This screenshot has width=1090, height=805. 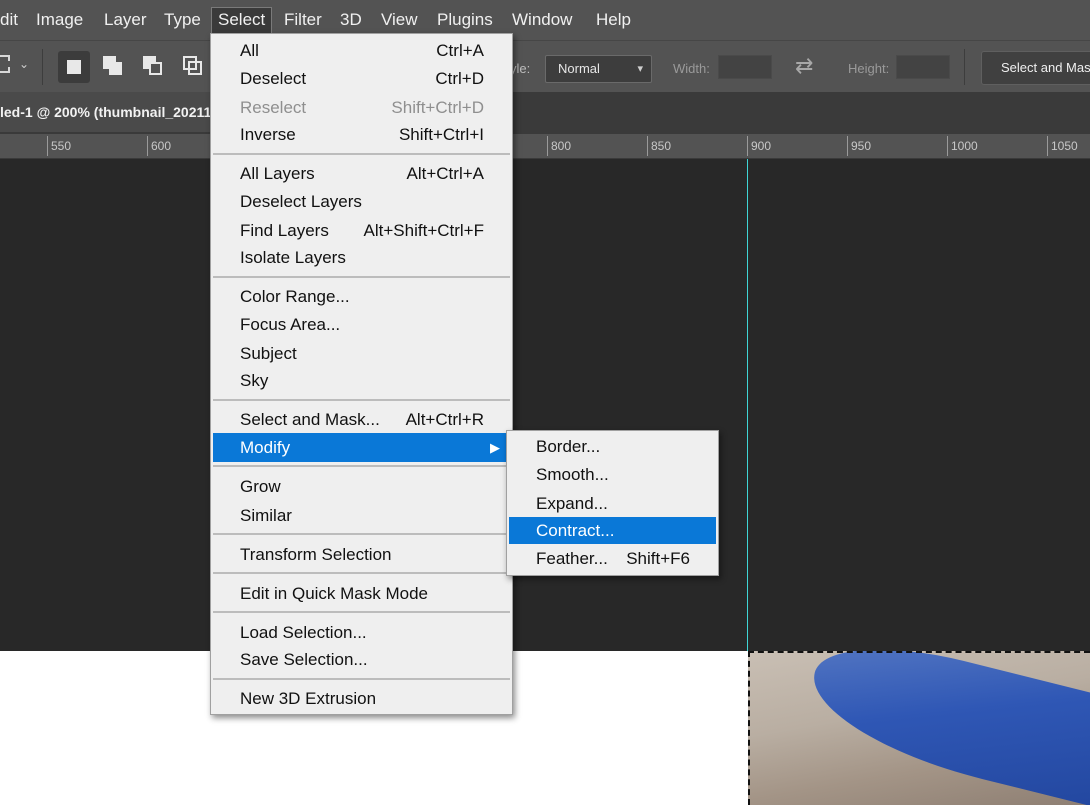 What do you see at coordinates (612, 558) in the screenshot?
I see `submenu-item-feather: Feather... Shift+F6` at bounding box center [612, 558].